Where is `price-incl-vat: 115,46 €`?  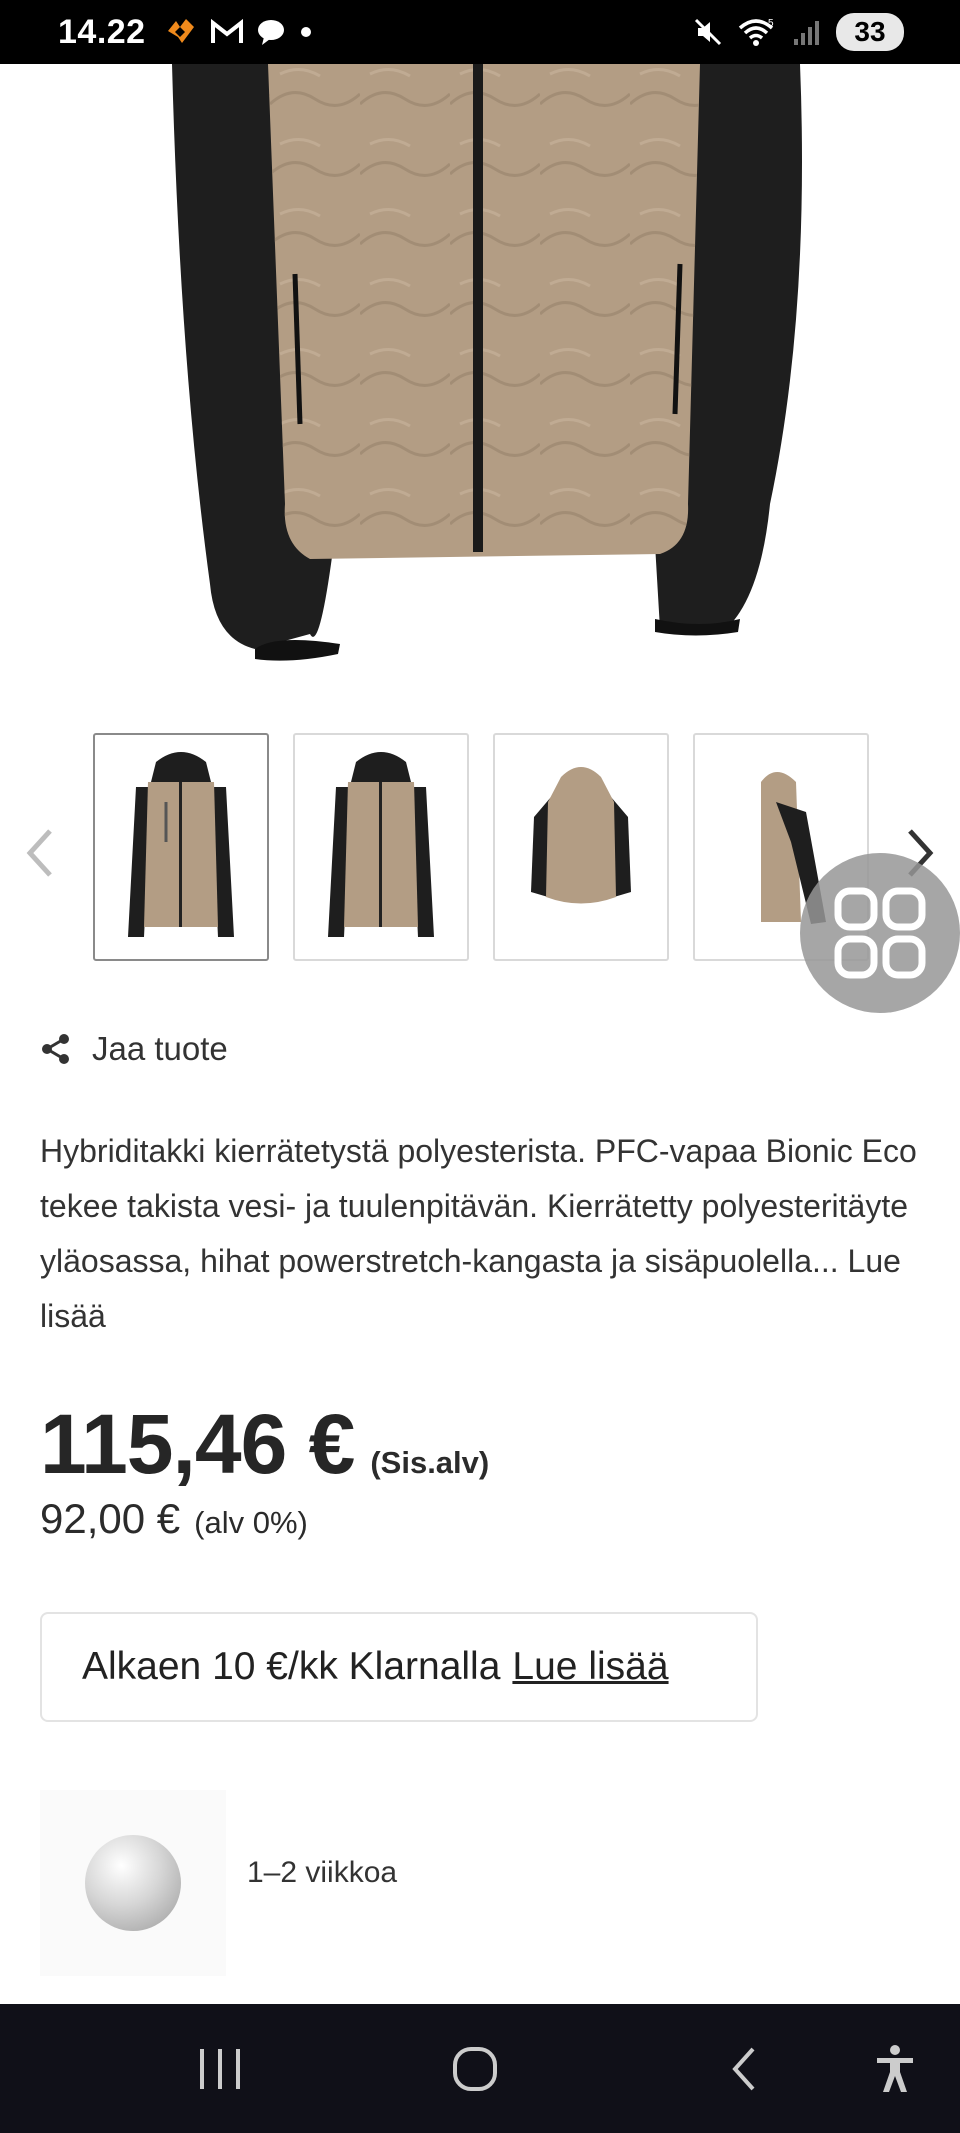
price-incl-vat: 115,46 € is located at coordinates (197, 1444).